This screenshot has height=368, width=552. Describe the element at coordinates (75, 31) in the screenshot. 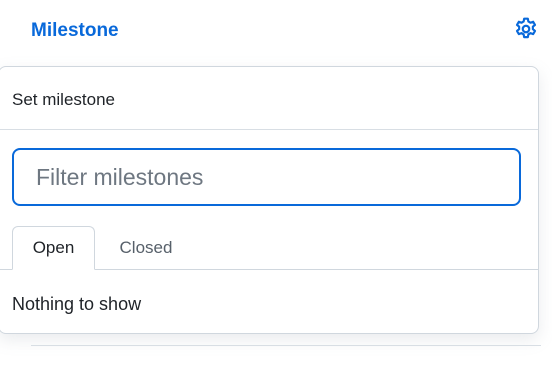

I see `milestone-heading: Milestone` at that location.